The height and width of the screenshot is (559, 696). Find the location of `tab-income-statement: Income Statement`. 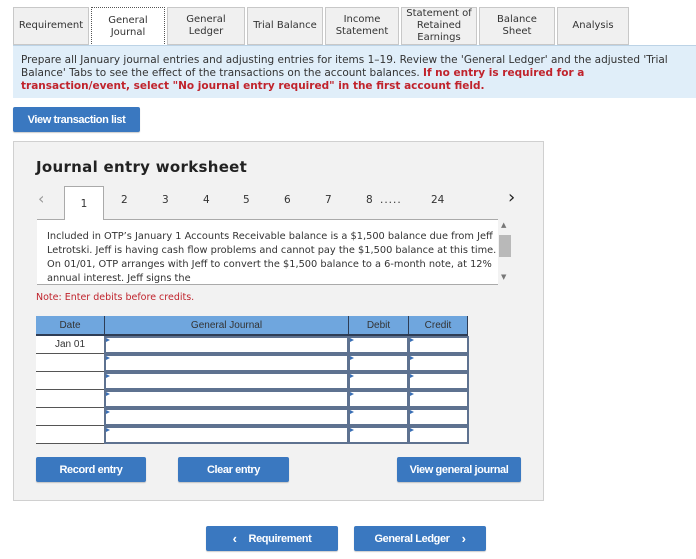

tab-income-statement: Income Statement is located at coordinates (362, 26).